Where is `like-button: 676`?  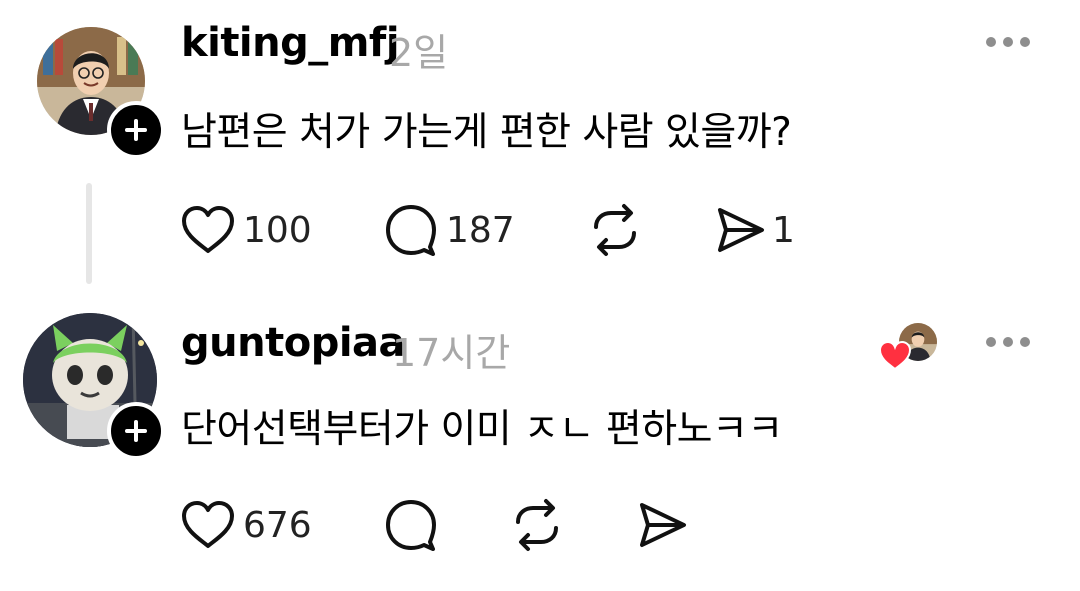 like-button: 676 is located at coordinates (246, 525).